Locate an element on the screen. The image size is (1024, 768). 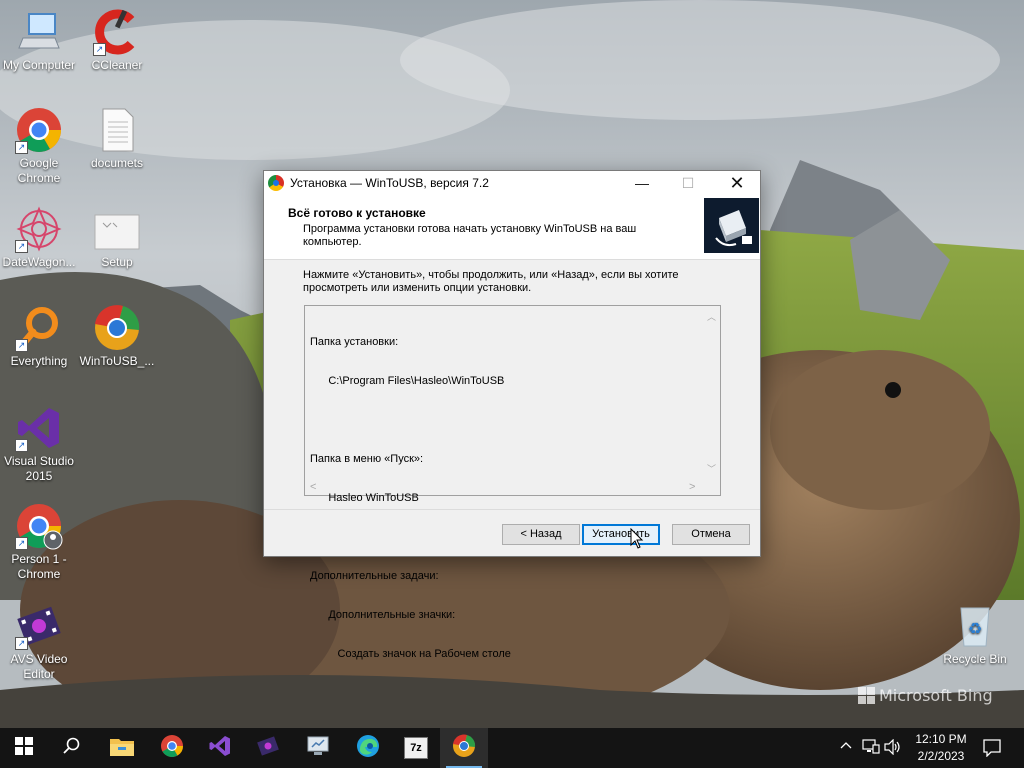
search-icon is located at coordinates (72, 748).